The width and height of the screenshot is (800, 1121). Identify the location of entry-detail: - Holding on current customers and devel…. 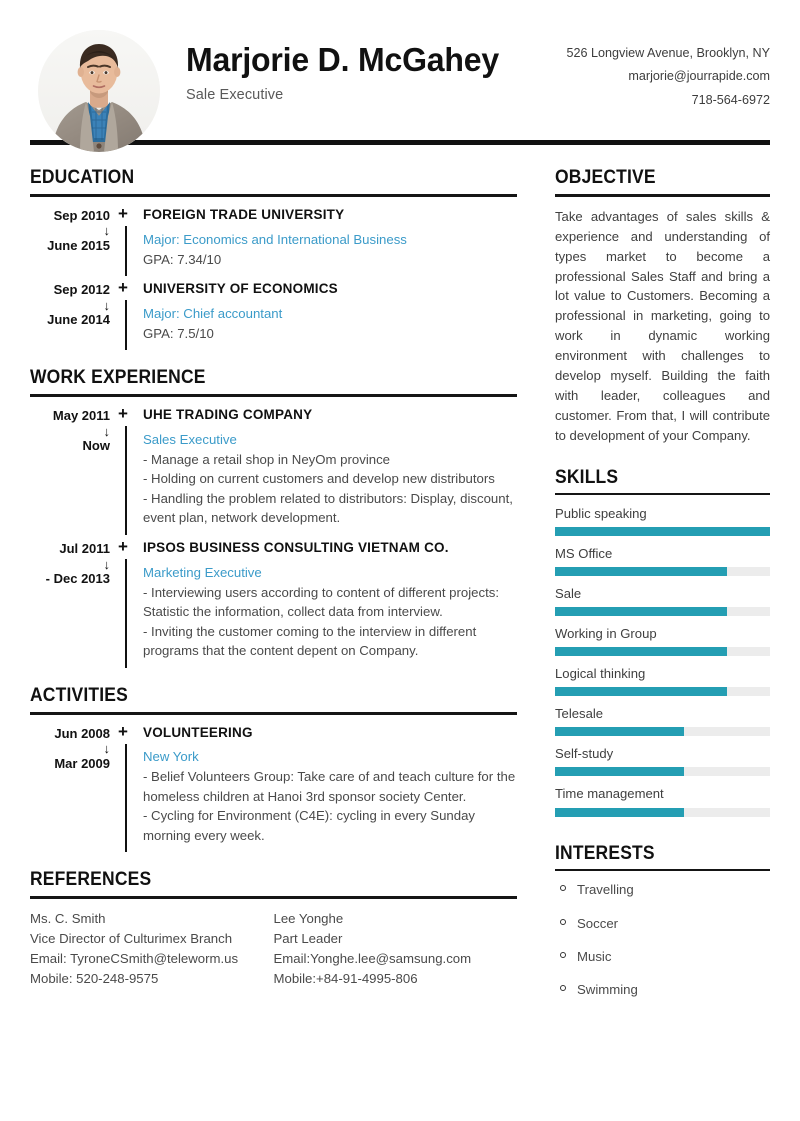
(319, 479).